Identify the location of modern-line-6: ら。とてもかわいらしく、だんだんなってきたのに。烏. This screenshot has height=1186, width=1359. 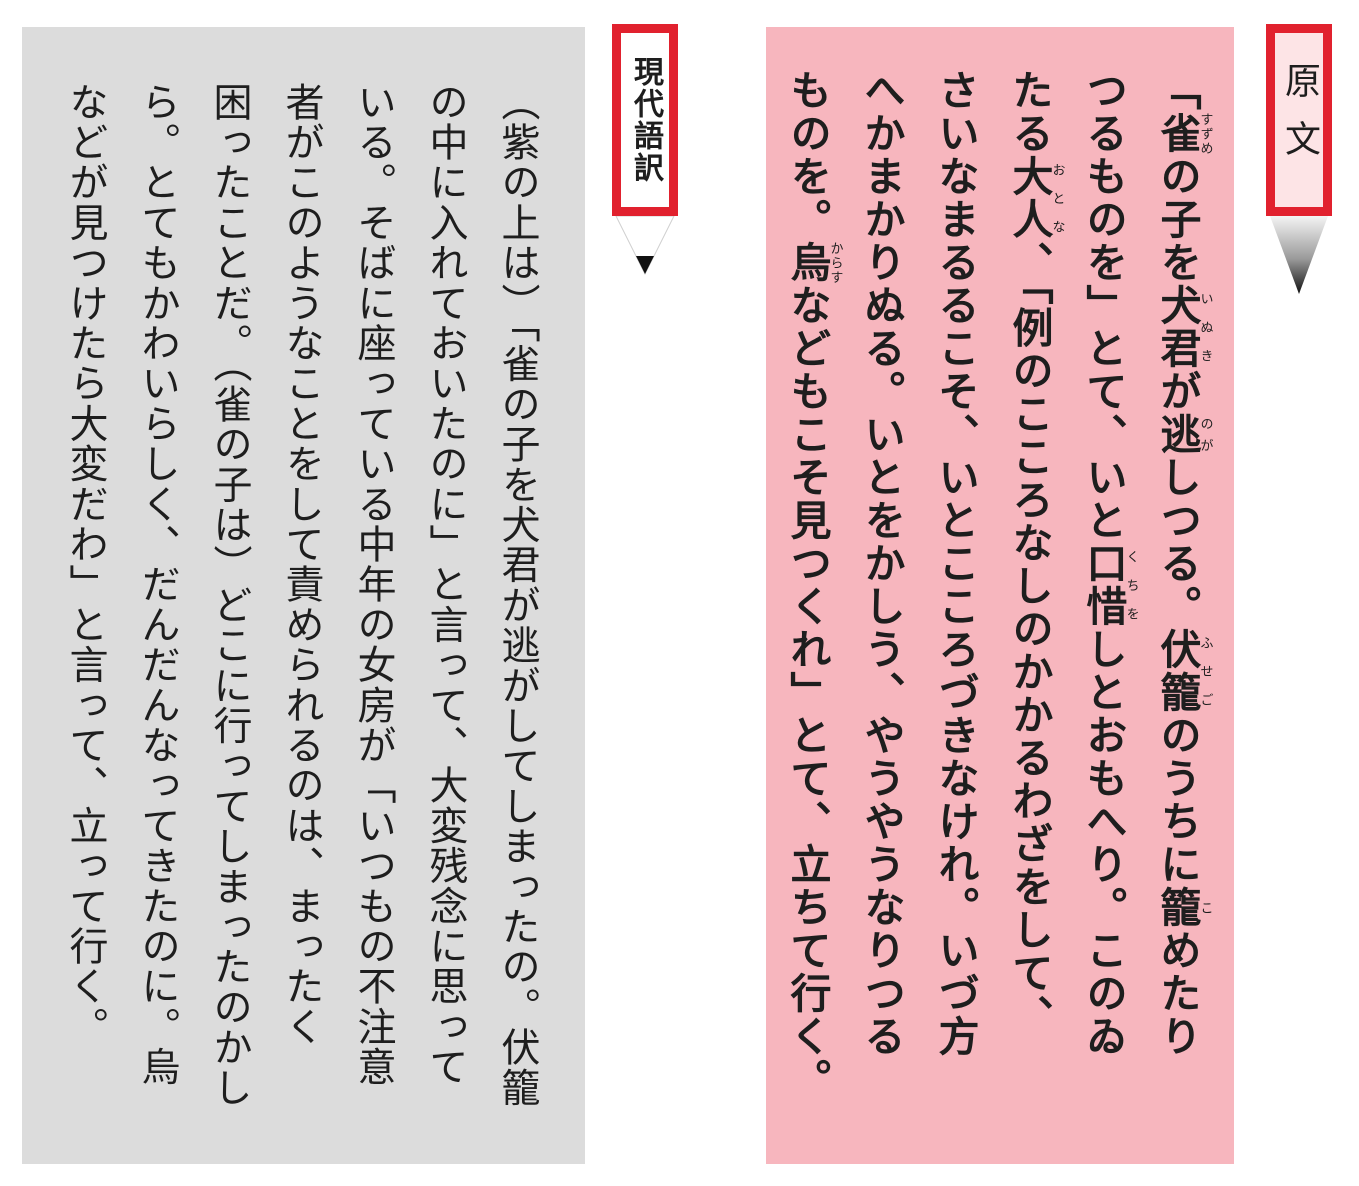
(157, 584).